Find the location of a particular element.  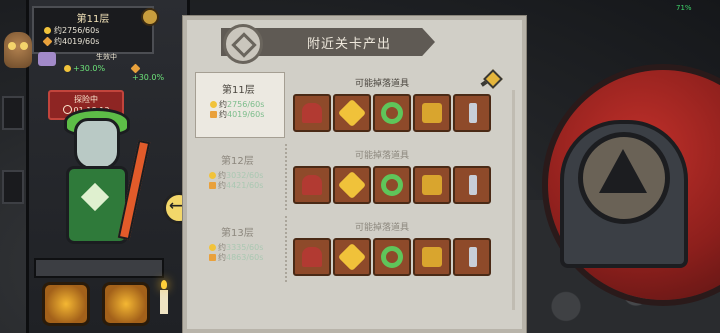

background-sigil-icon is located at coordinates (624, 178).